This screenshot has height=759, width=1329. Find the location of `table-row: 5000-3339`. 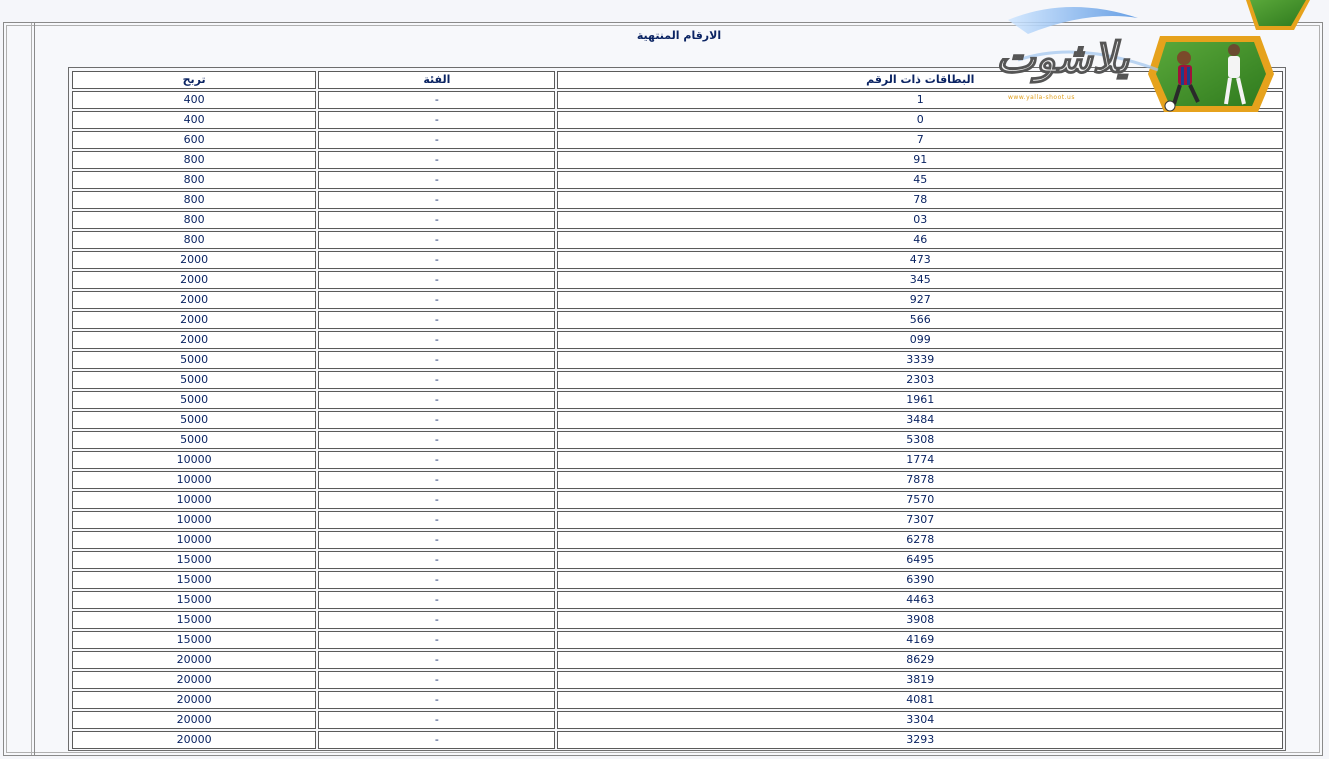

table-row: 5000-3339 is located at coordinates (677, 360).